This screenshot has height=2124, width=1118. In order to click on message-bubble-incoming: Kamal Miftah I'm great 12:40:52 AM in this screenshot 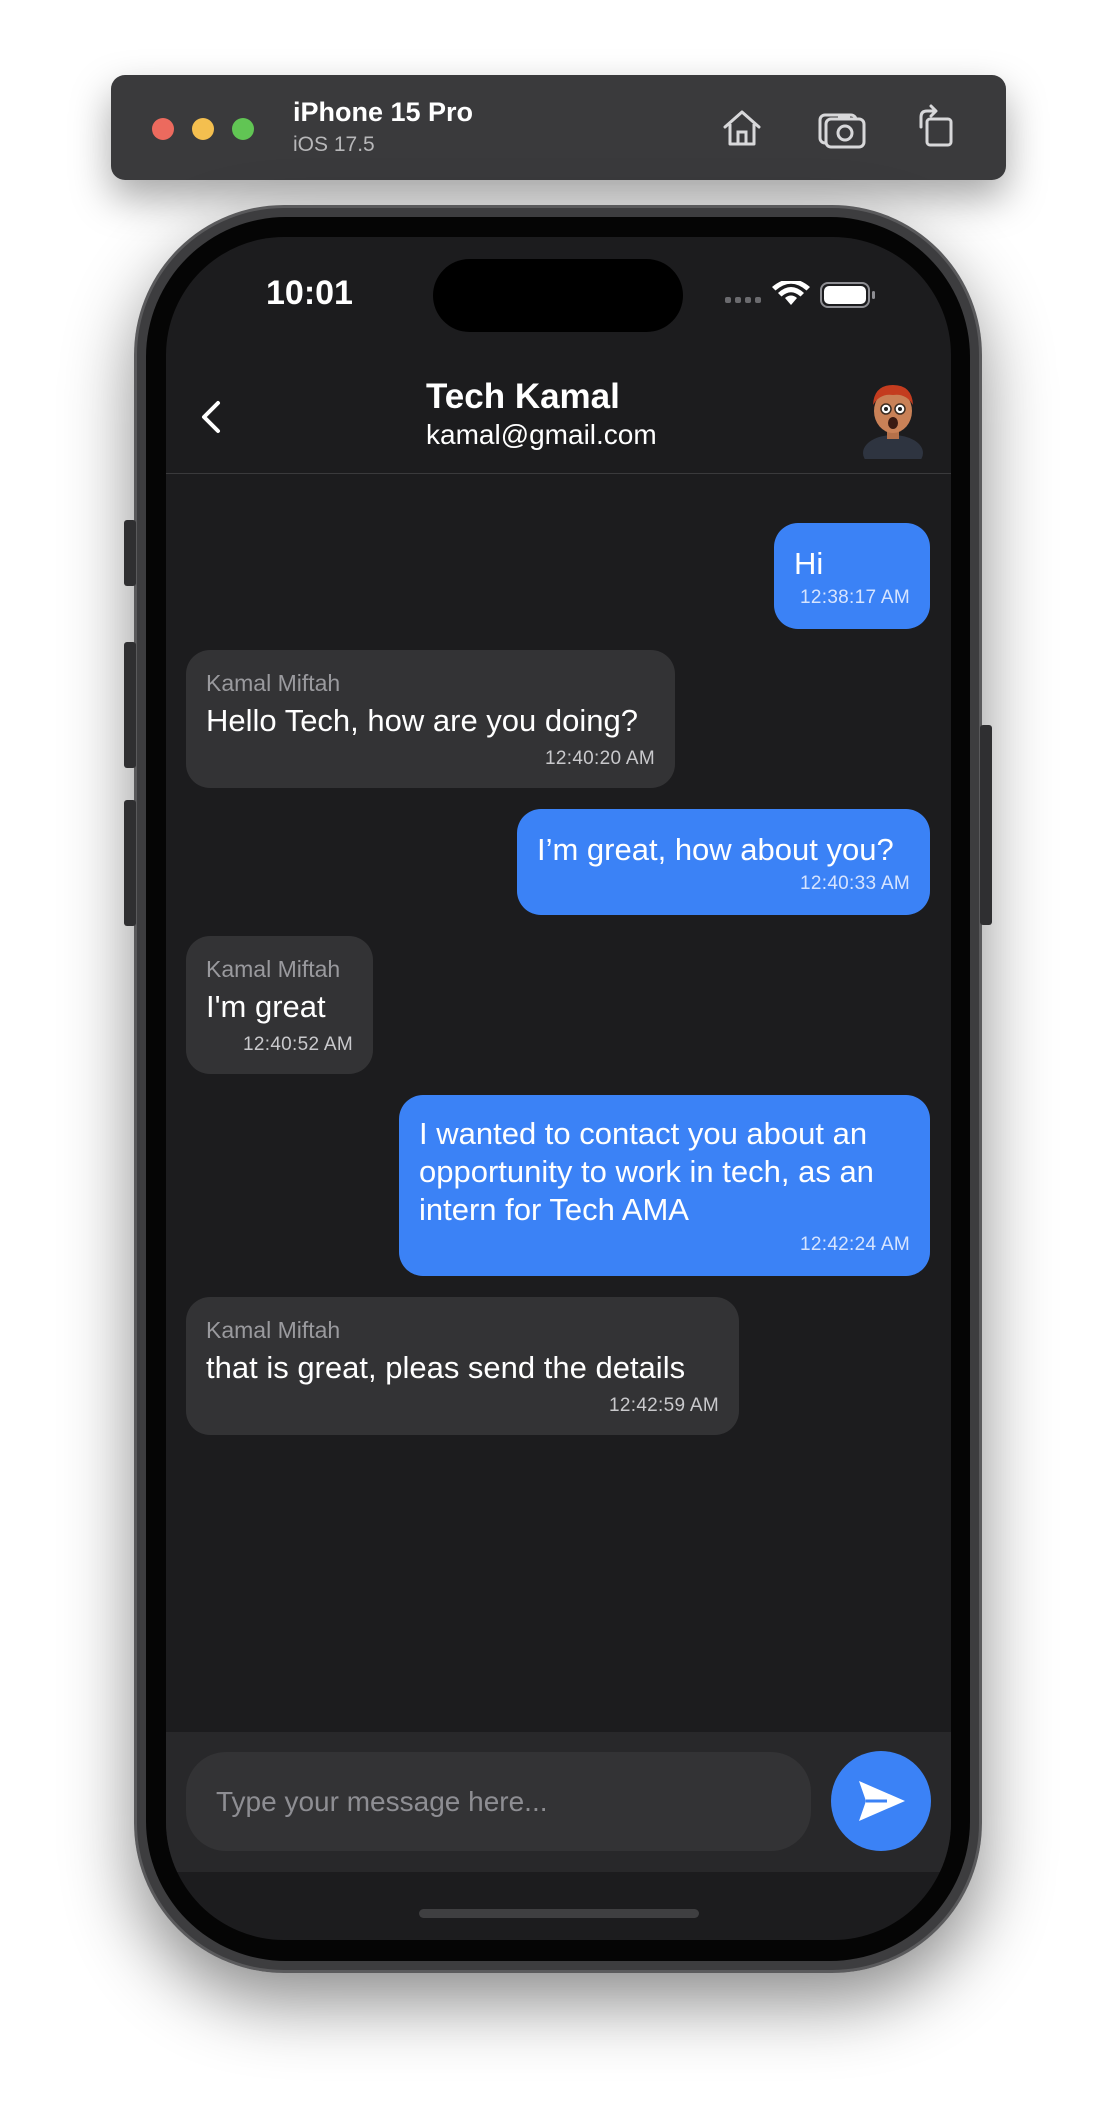, I will do `click(279, 1005)`.